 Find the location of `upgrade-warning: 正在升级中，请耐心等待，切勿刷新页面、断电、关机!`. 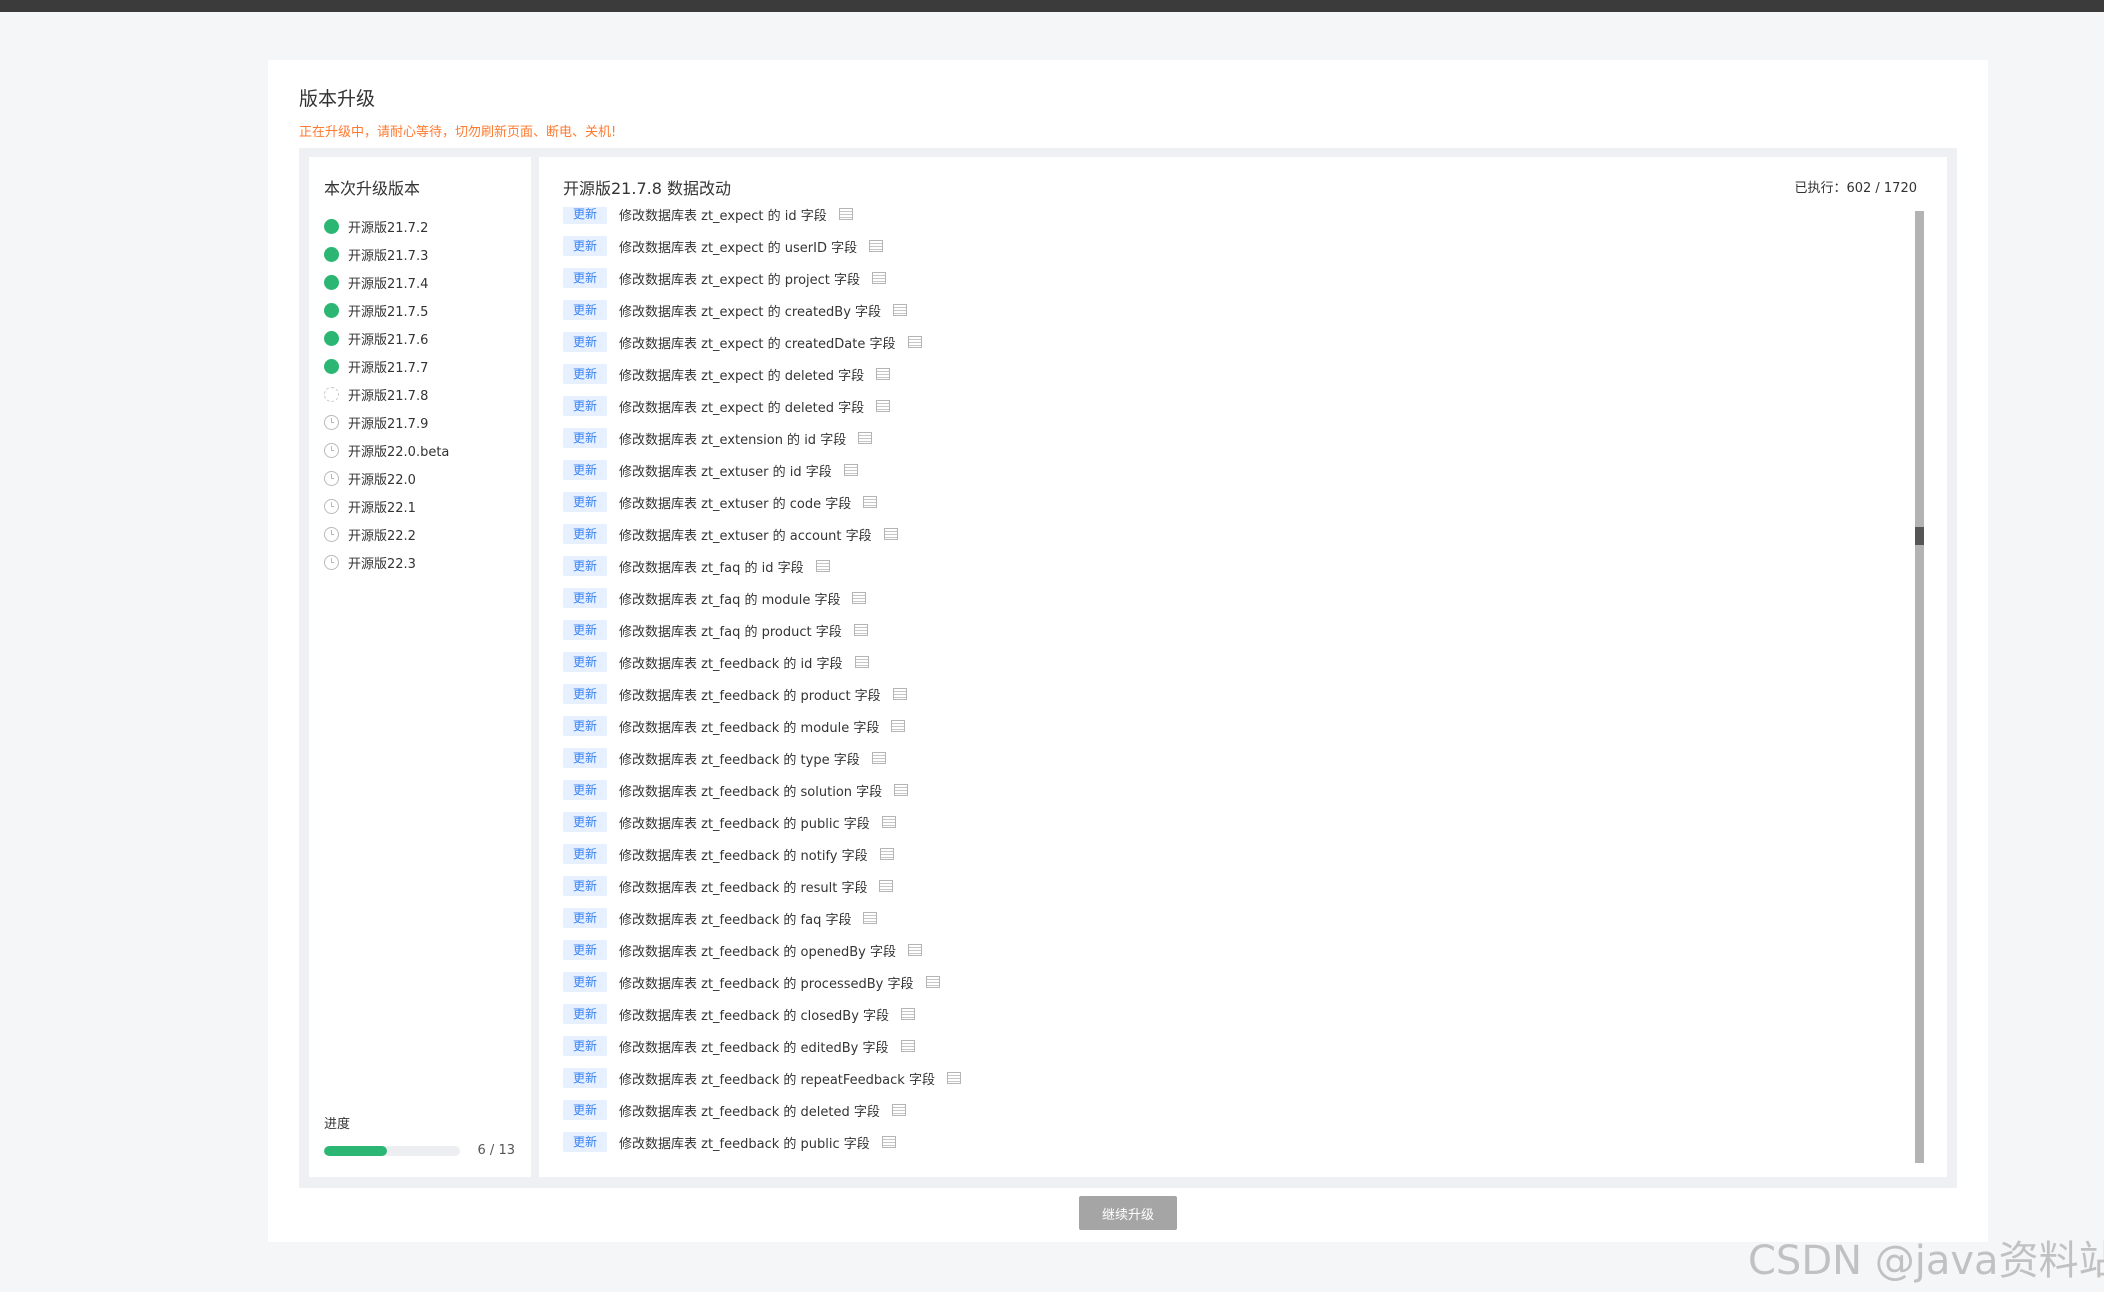

upgrade-warning: 正在升级中，请耐心等待，切勿刷新页面、断电、关机! is located at coordinates (458, 132).